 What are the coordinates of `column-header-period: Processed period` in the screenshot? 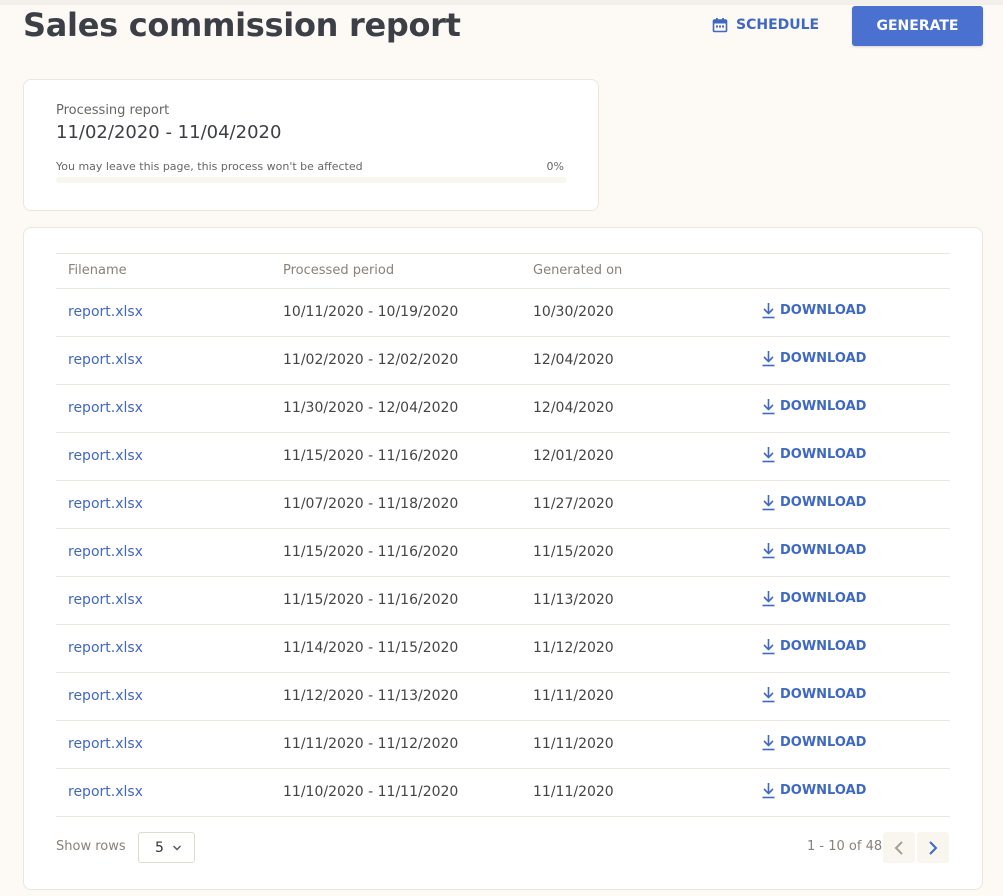 It's located at (339, 270).